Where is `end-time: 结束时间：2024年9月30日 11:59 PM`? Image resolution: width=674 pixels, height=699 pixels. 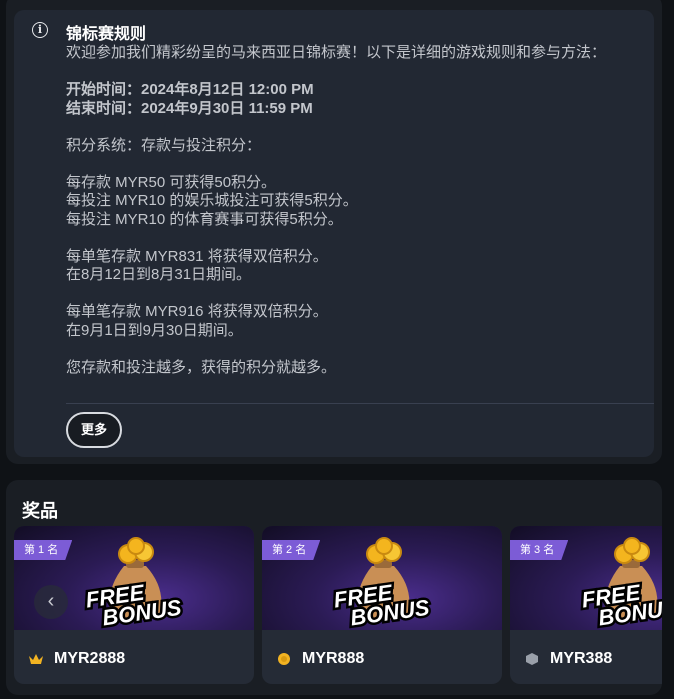 end-time: 结束时间：2024年9月30日 11:59 PM is located at coordinates (189, 108).